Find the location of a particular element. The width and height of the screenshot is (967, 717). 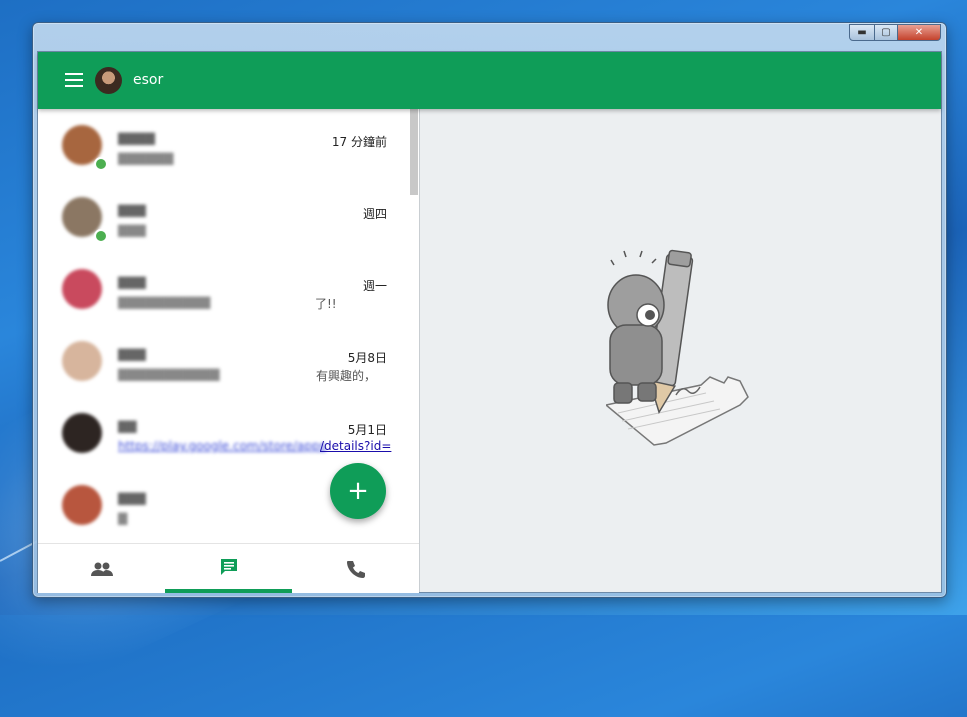

user-avatar is located at coordinates (108, 80).